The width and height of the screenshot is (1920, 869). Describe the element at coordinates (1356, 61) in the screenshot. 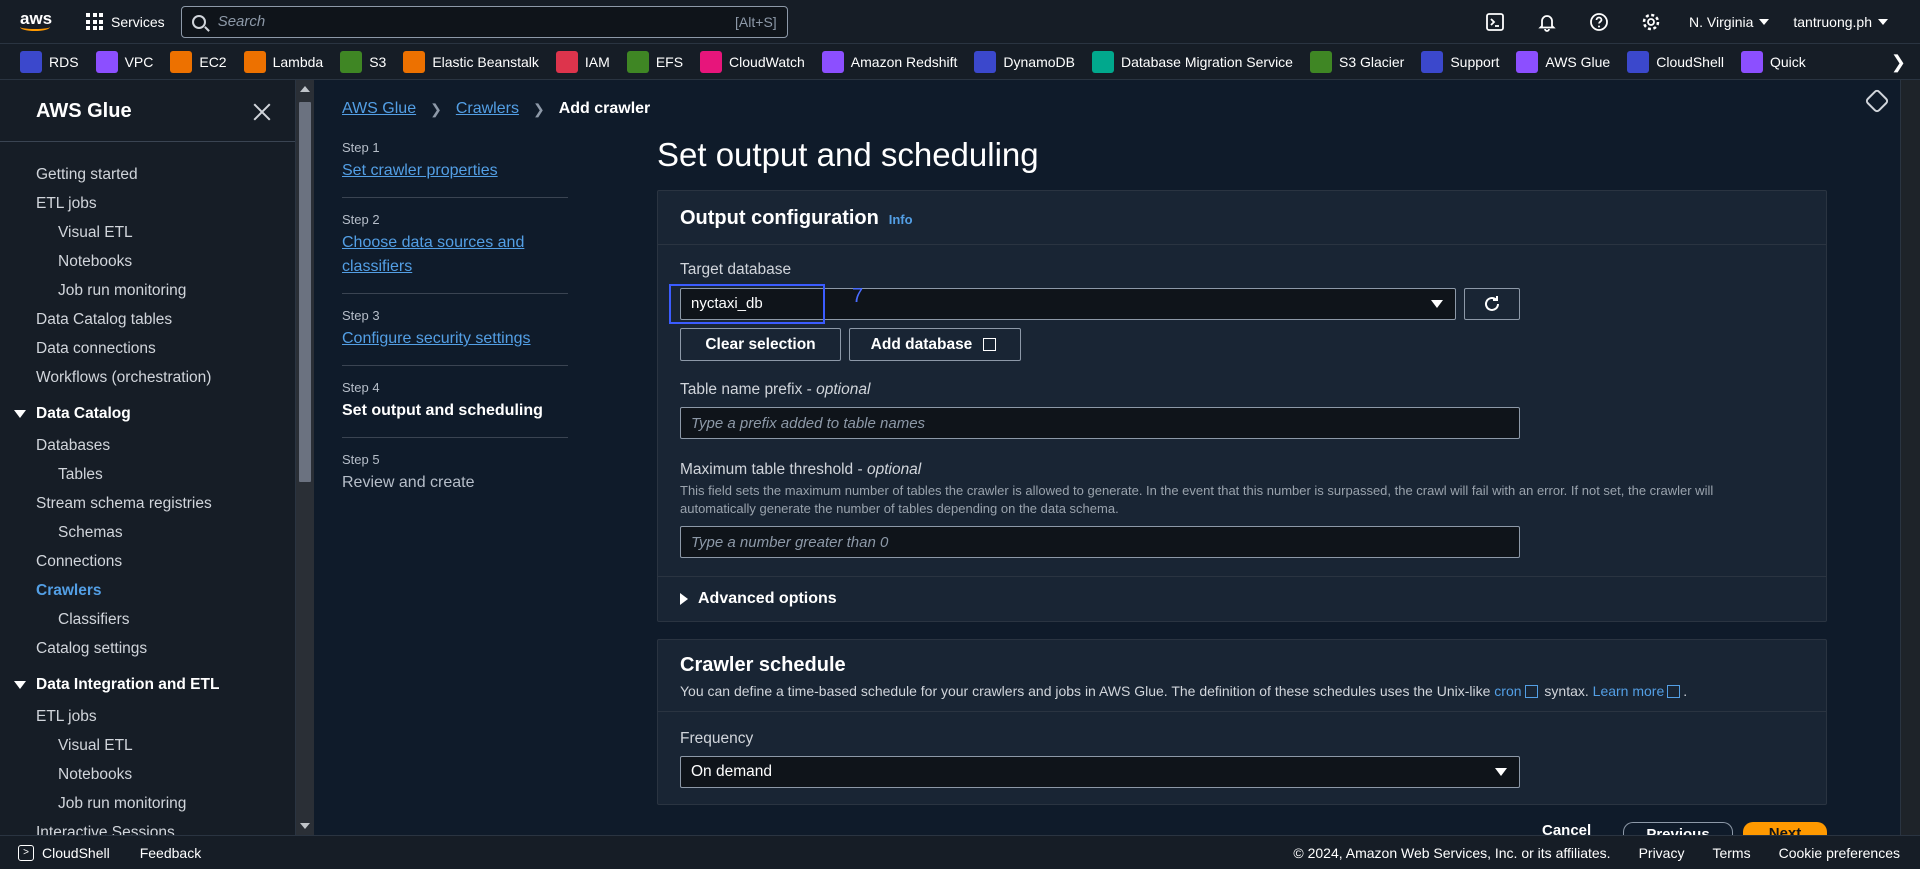

I see `favorite-s3-glacier: S3 Glacier` at that location.